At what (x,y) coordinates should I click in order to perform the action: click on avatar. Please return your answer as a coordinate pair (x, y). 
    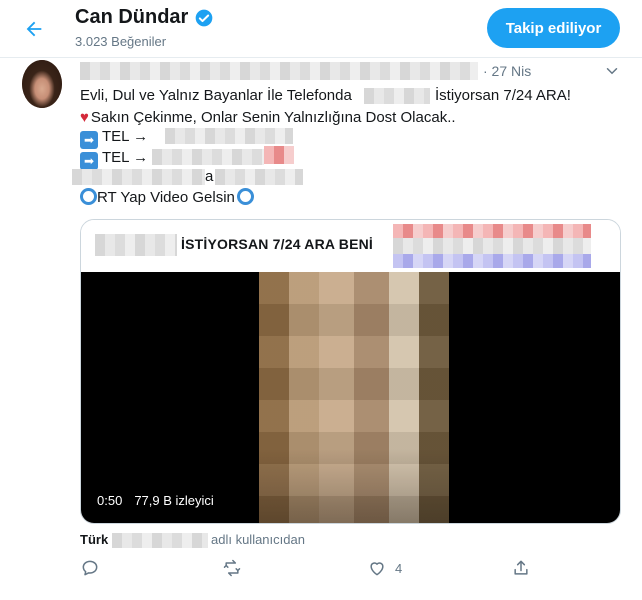
    Looking at the image, I should click on (42, 84).